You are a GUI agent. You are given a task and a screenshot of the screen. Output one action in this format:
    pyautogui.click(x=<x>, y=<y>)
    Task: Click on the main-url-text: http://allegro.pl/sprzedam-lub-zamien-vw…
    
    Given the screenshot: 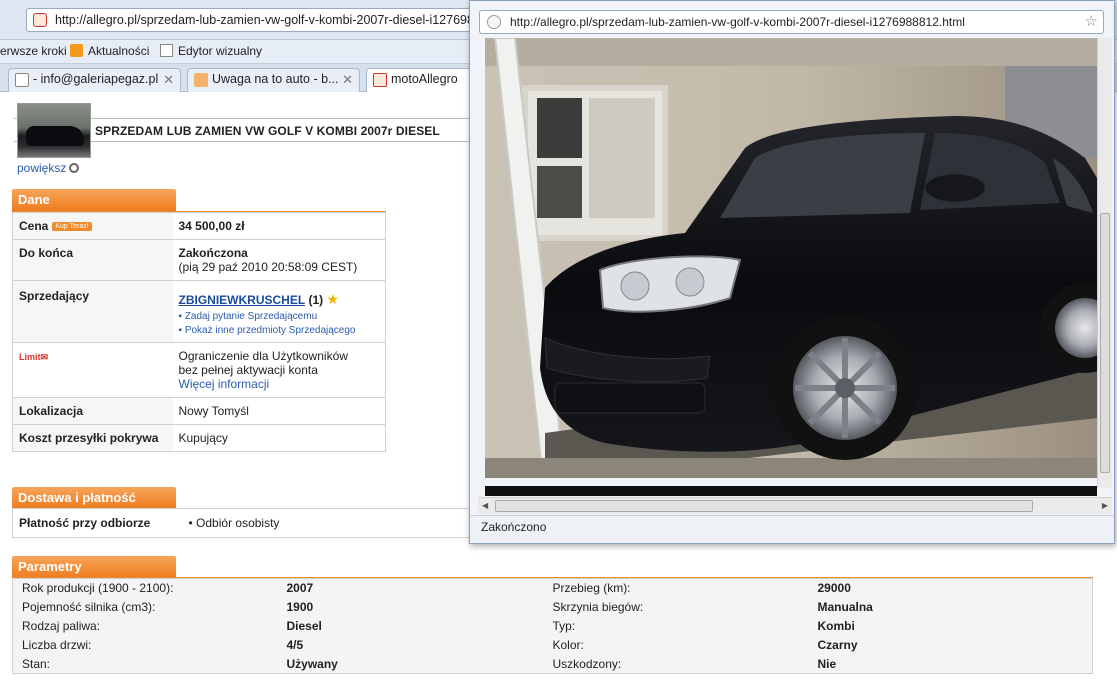 What is the action you would take?
    pyautogui.click(x=280, y=20)
    